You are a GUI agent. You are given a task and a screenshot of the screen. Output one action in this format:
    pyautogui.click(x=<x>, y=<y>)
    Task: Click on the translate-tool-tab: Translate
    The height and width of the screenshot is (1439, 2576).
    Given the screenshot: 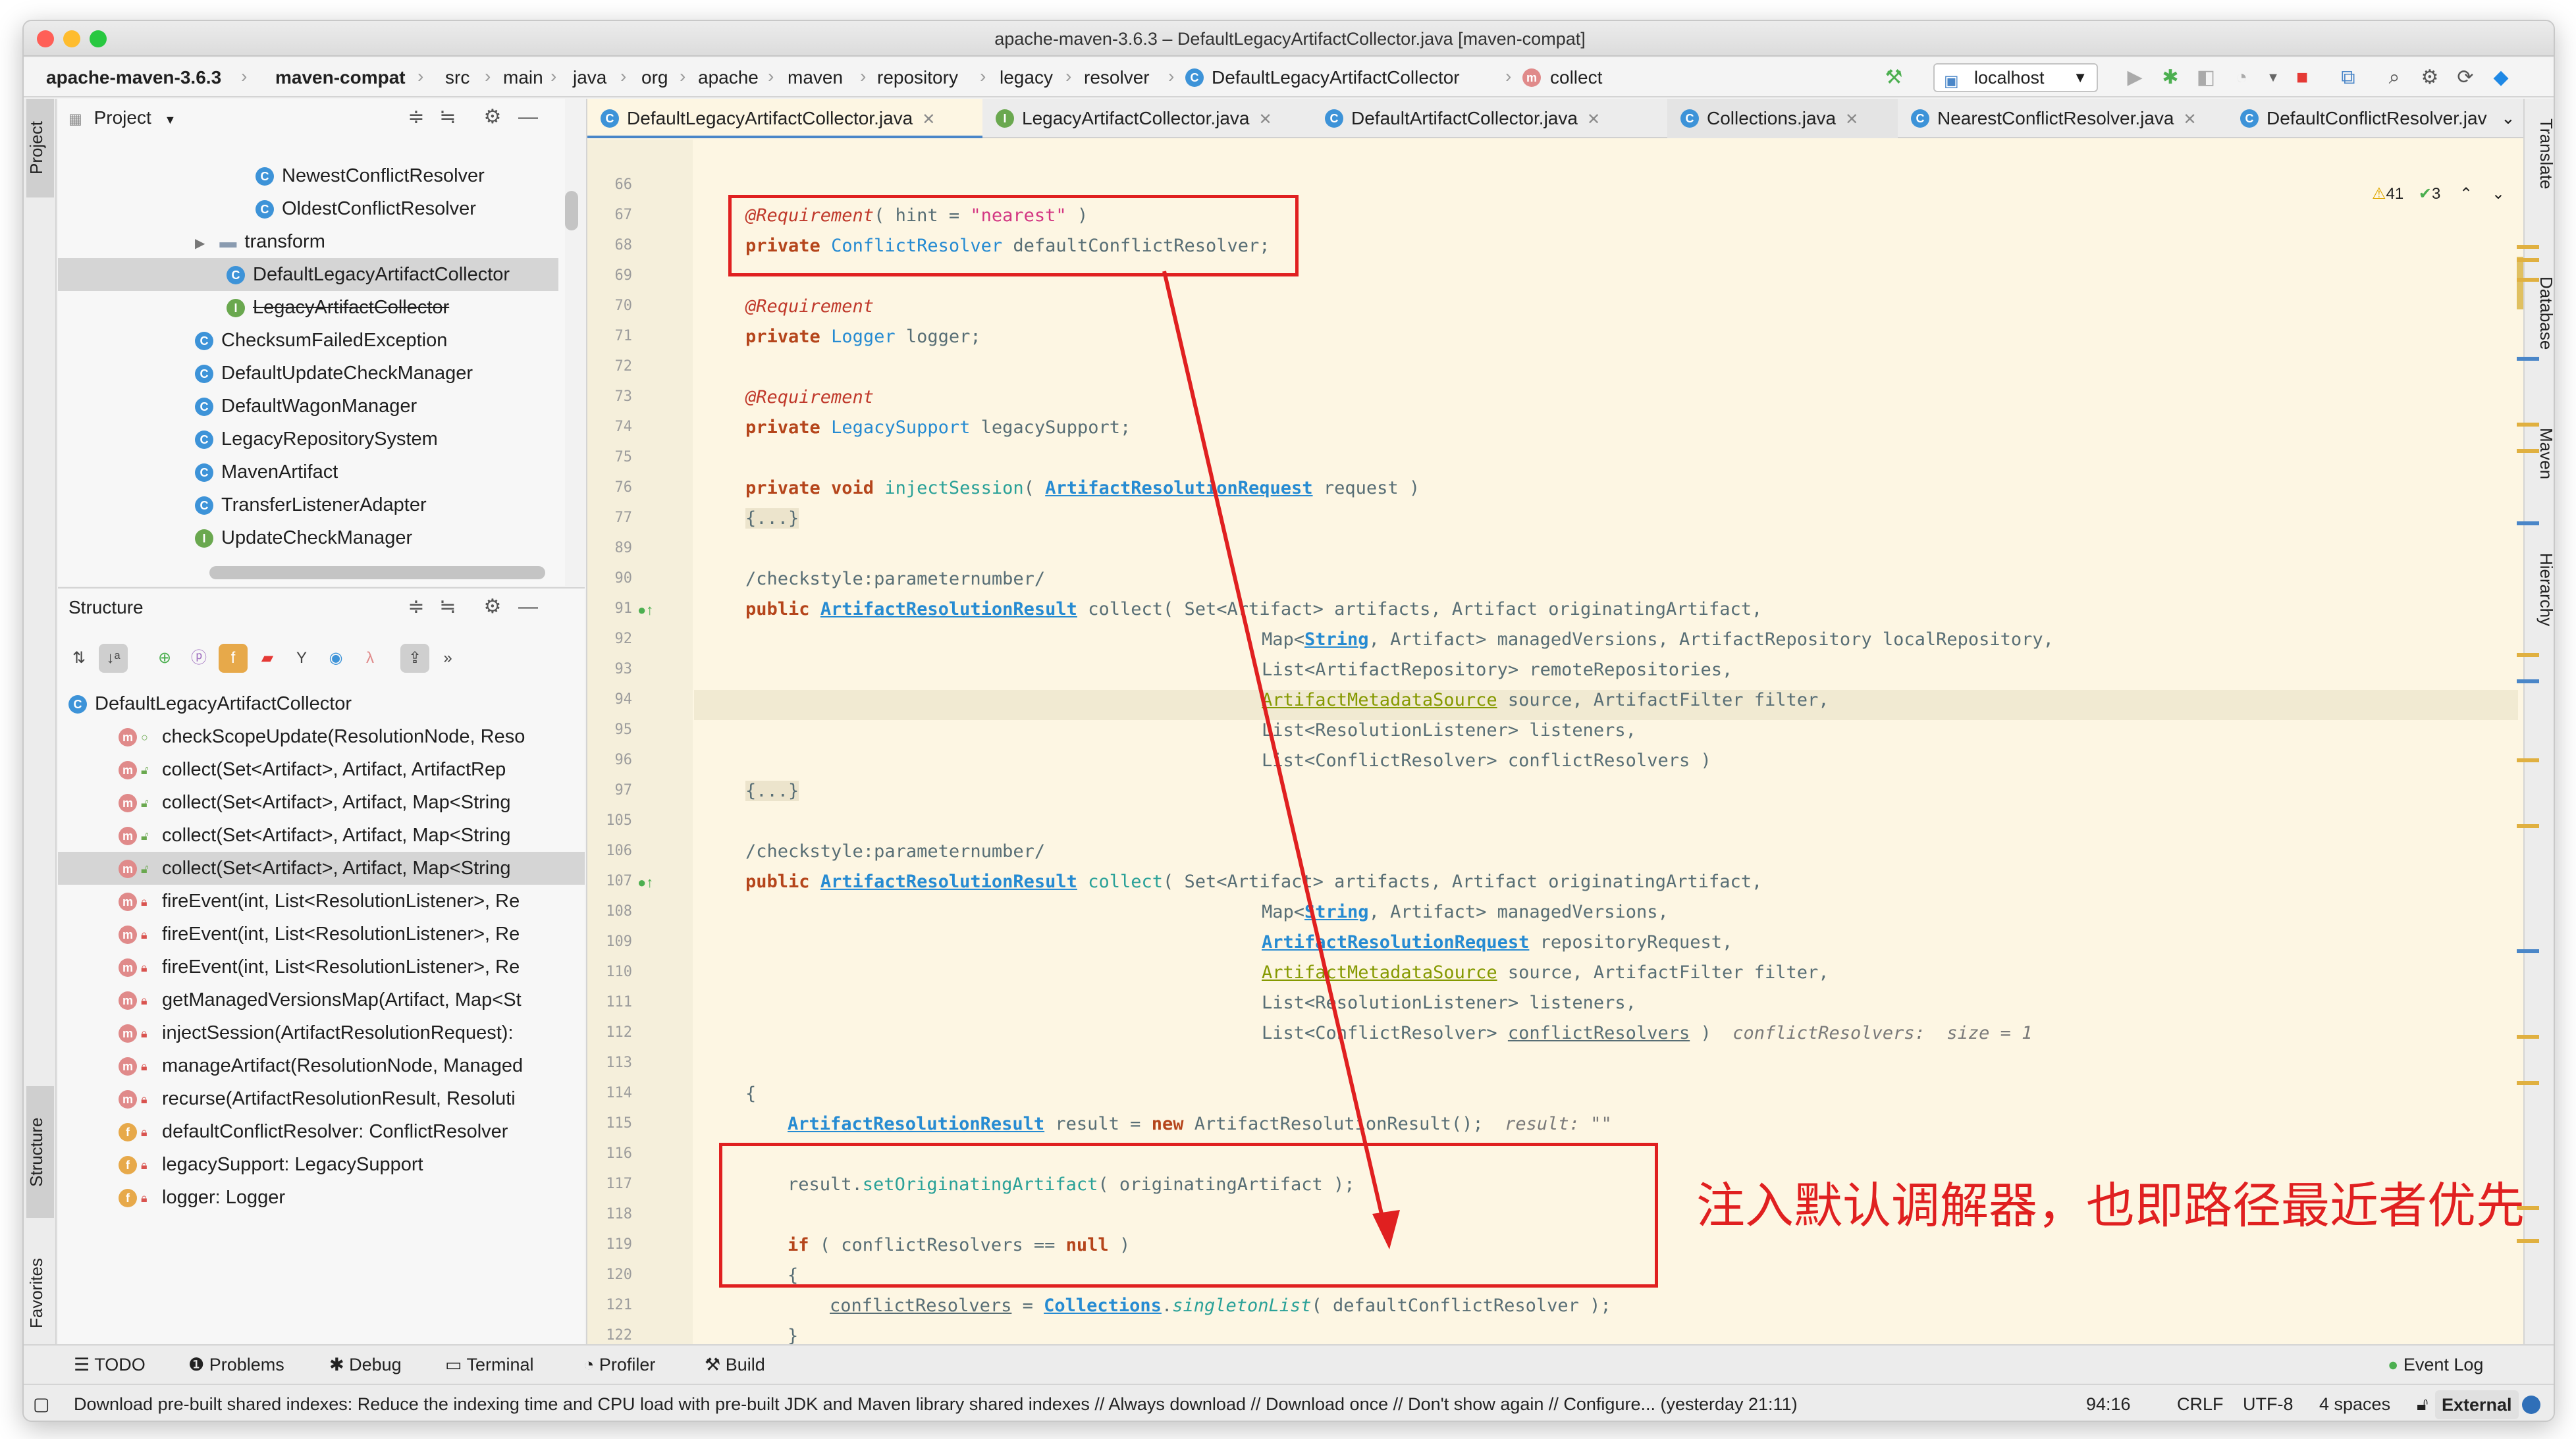 What is the action you would take?
    pyautogui.click(x=2541, y=184)
    